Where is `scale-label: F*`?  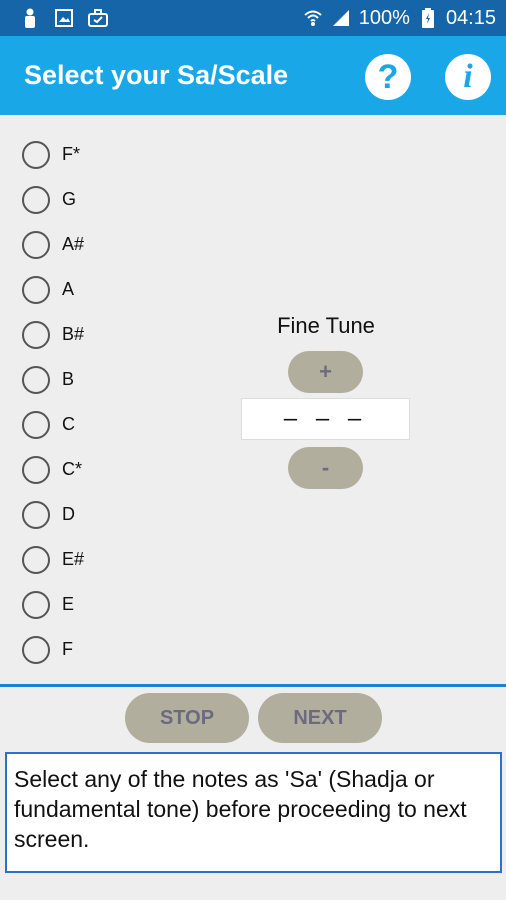
scale-label: F* is located at coordinates (71, 154).